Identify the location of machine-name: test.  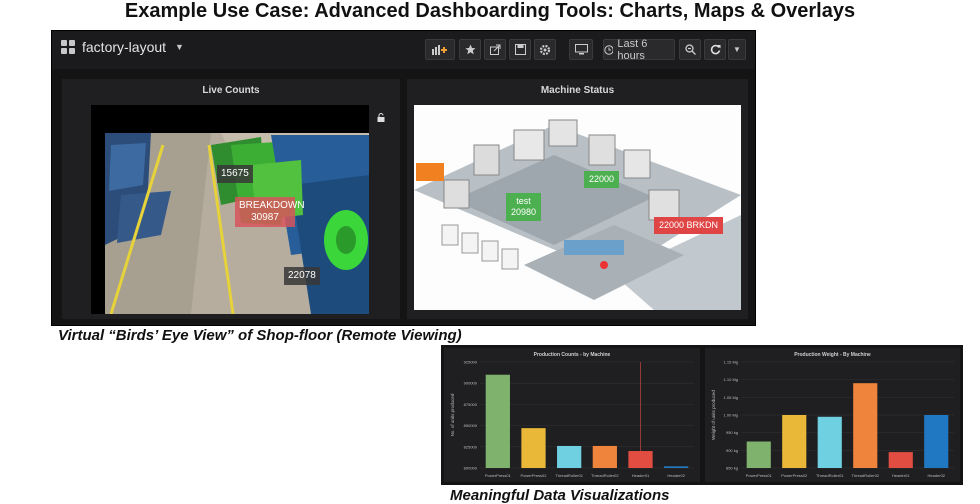
(523, 201).